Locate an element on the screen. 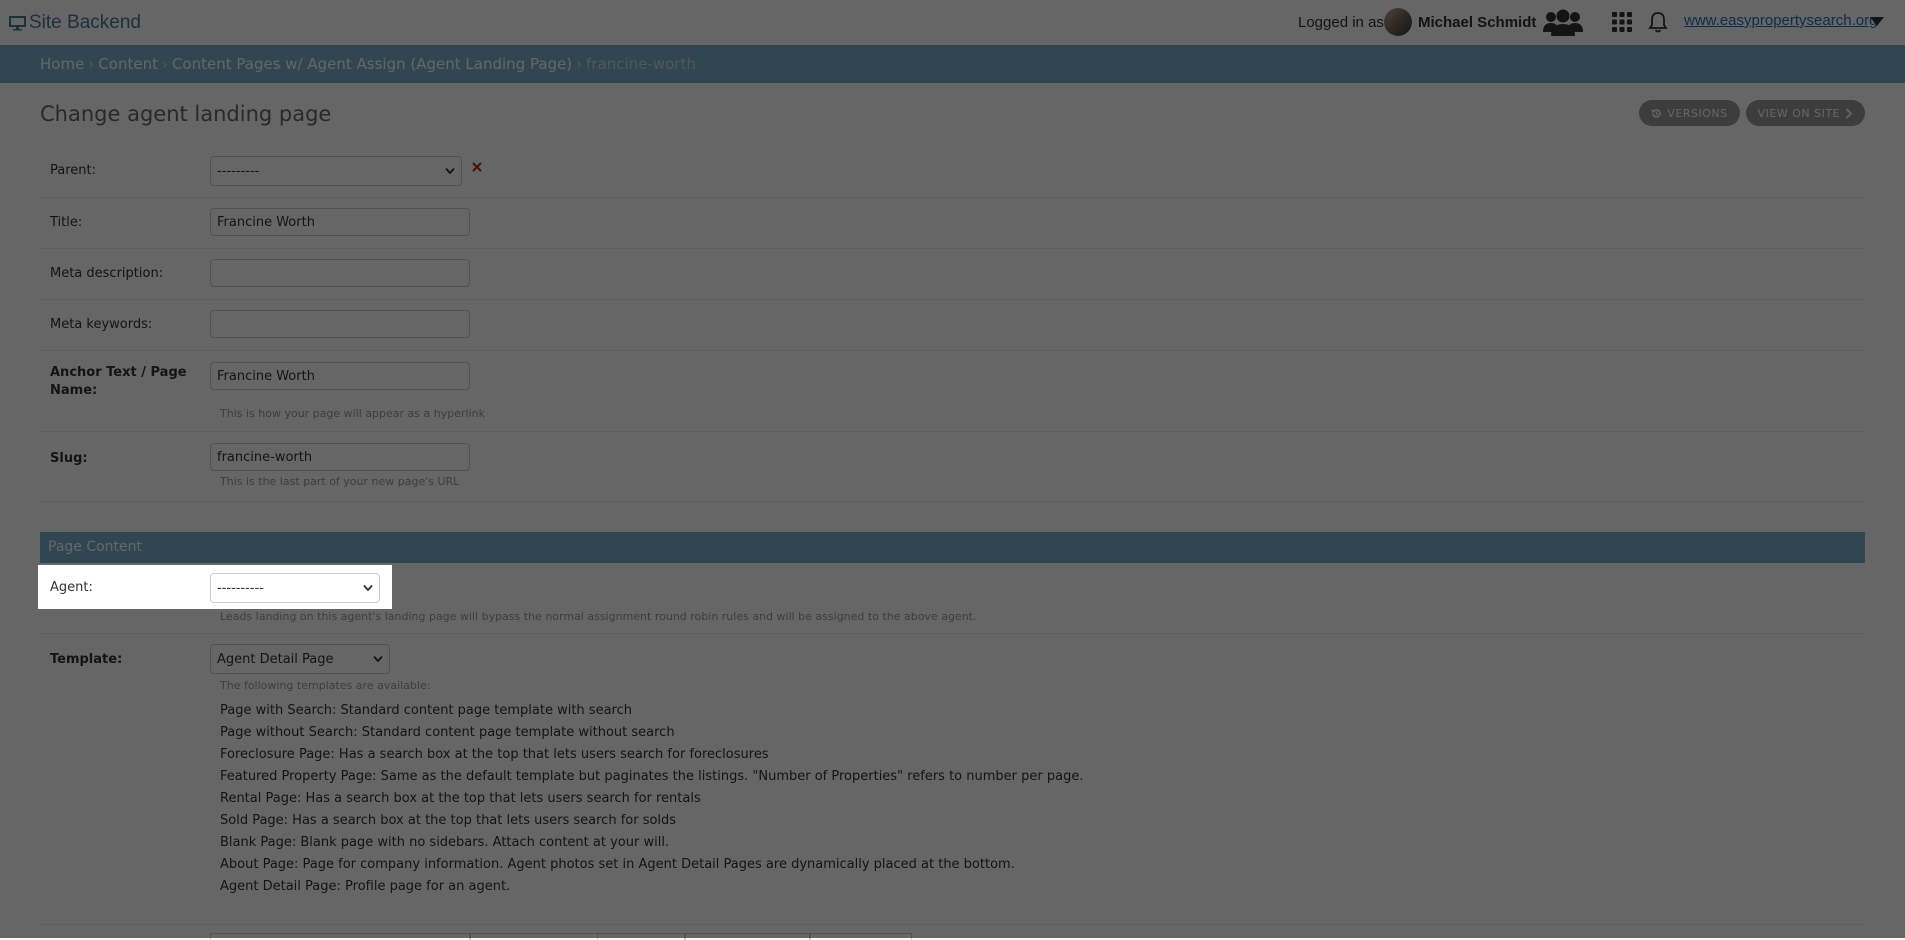 This screenshot has height=940, width=1905. breadcrumb-content: Content is located at coordinates (128, 64).